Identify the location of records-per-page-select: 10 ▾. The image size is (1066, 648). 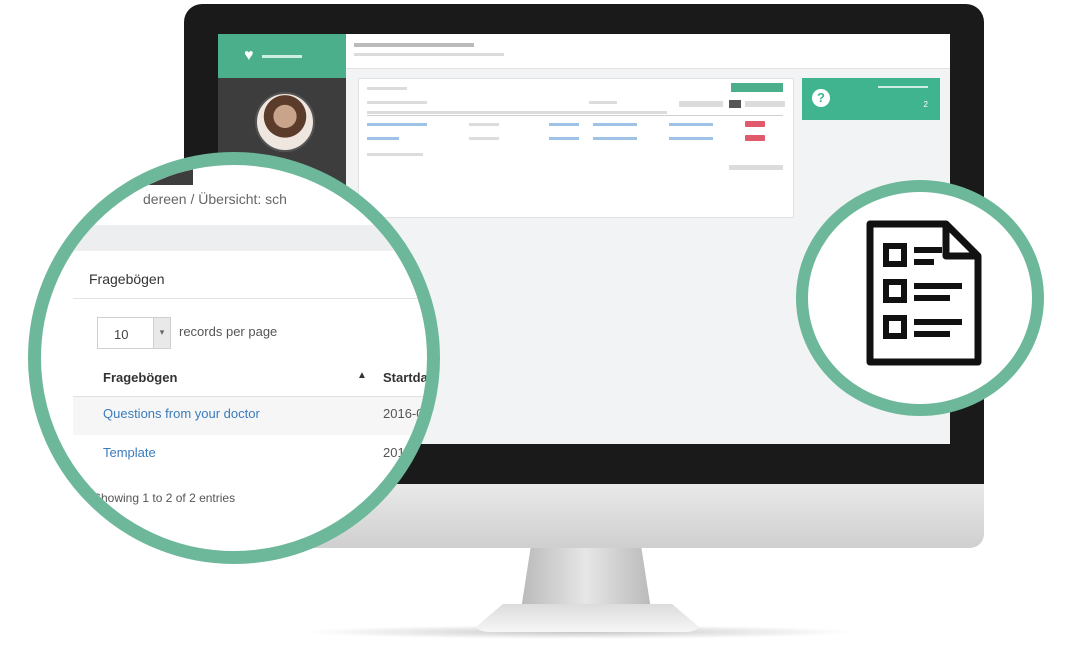
(134, 333).